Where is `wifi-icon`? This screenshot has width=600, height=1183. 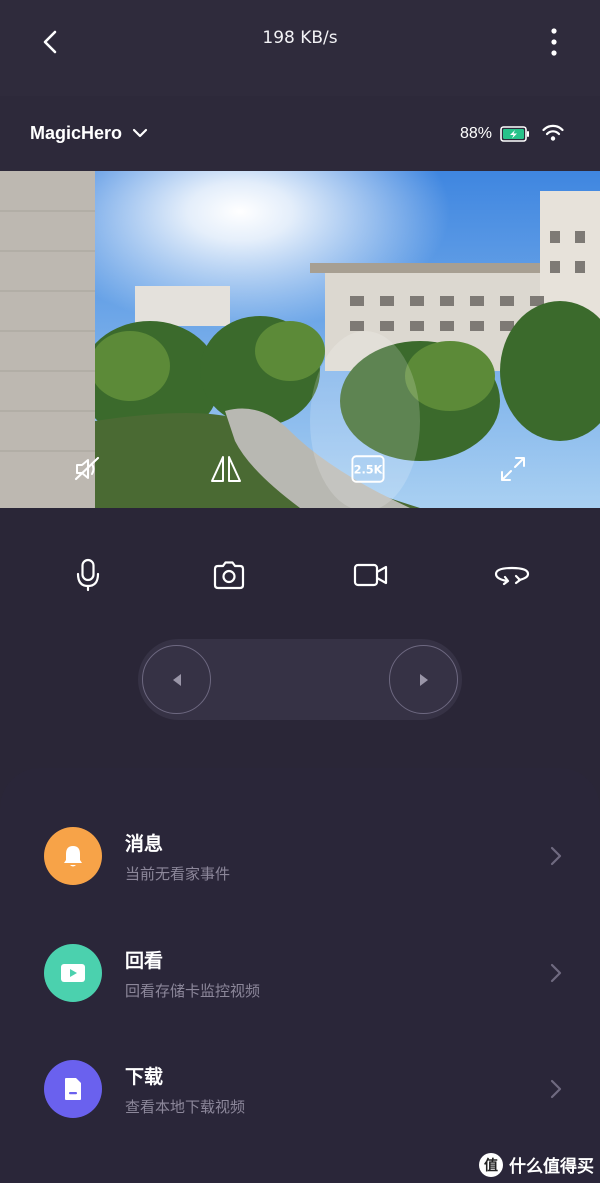 wifi-icon is located at coordinates (553, 132).